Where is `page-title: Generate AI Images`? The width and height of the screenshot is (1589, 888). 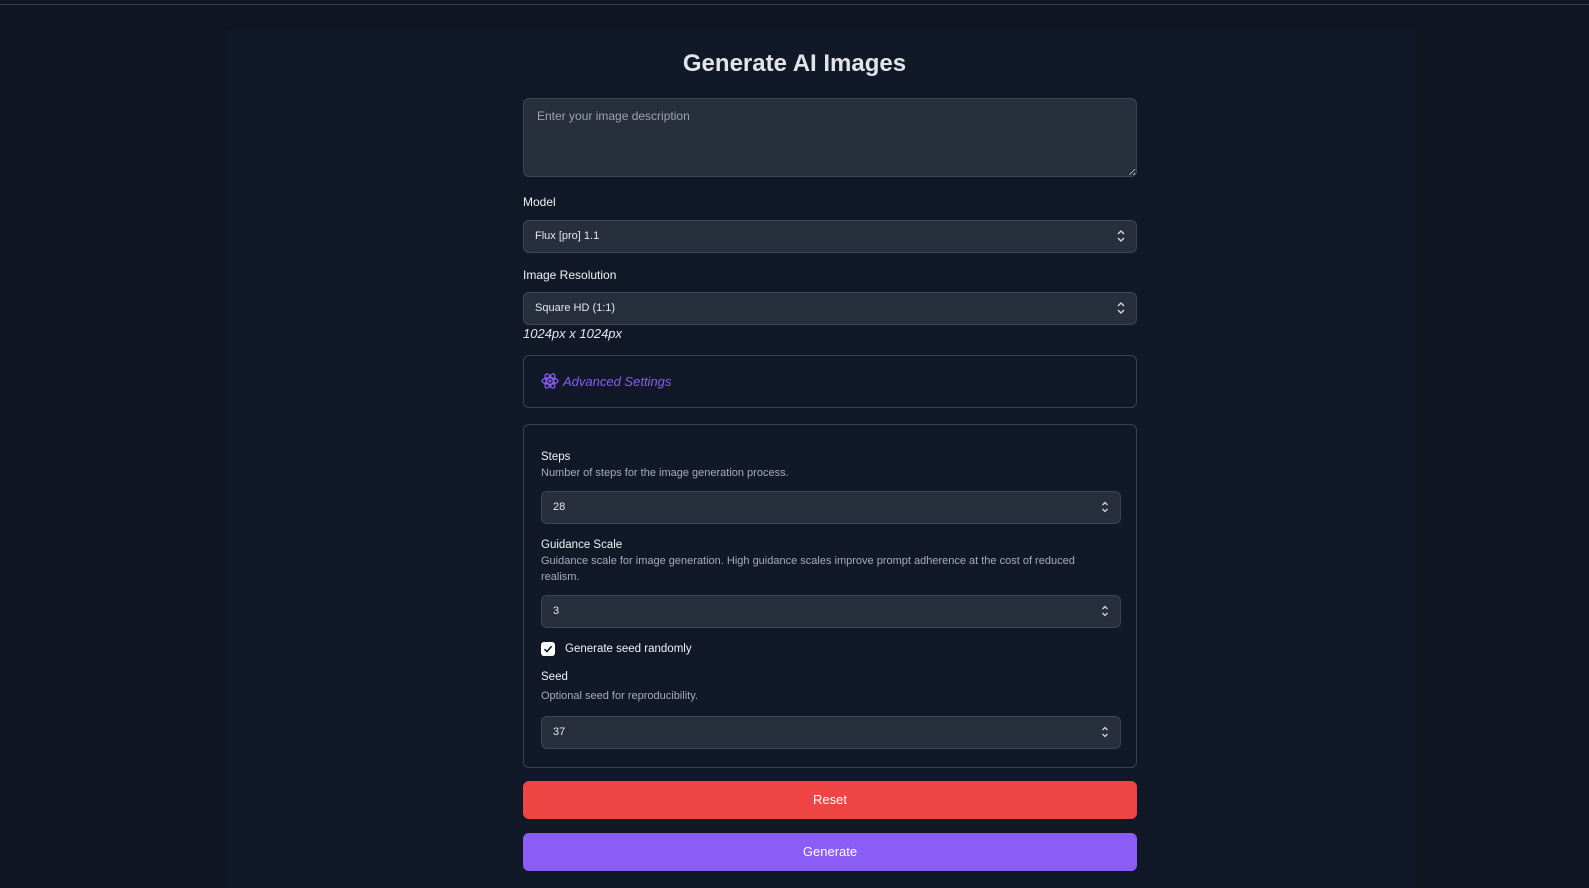 page-title: Generate AI Images is located at coordinates (794, 63).